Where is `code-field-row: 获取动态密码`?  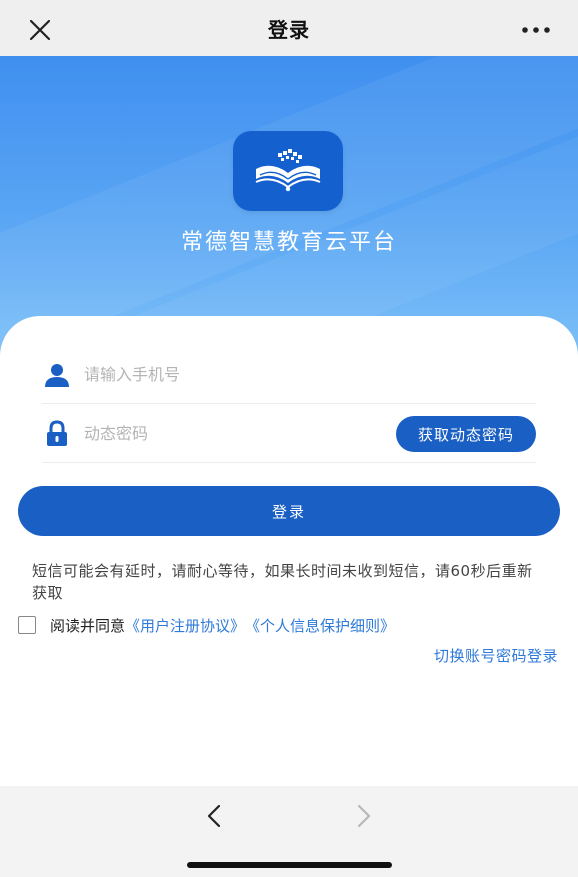
code-field-row: 获取动态密码 is located at coordinates (289, 434).